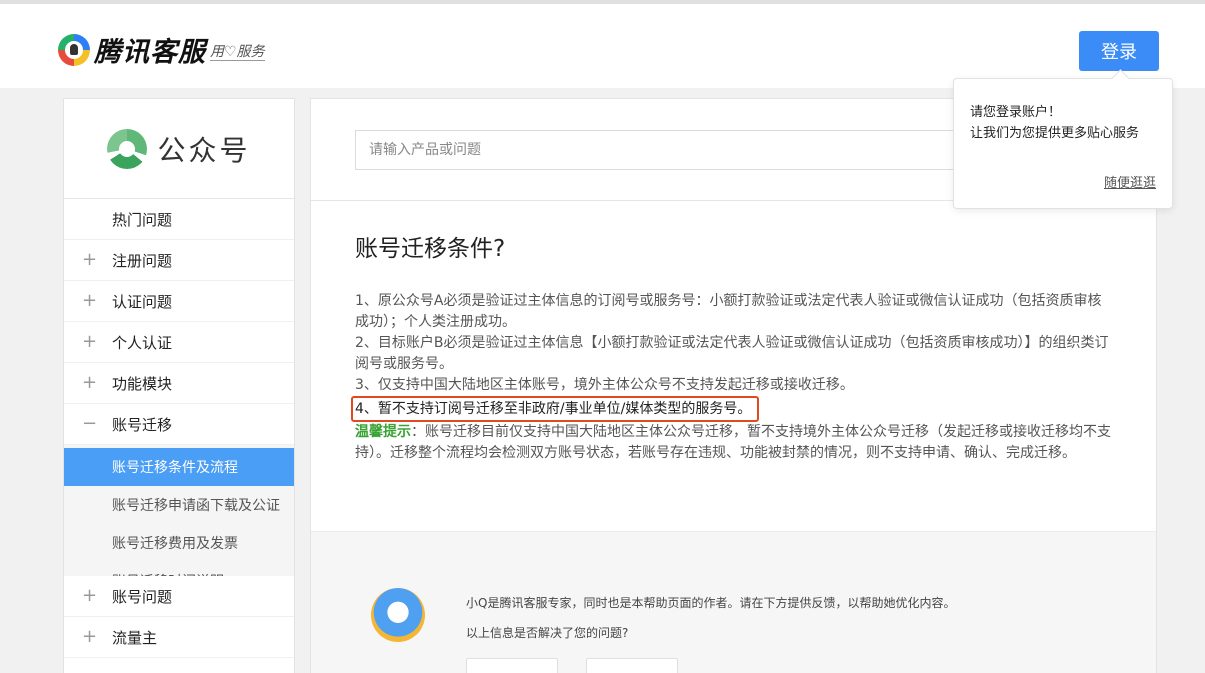 The width and height of the screenshot is (1205, 673). Describe the element at coordinates (179, 424) in the screenshot. I see `sidebar-item-account-migration: − 账号迁移` at that location.